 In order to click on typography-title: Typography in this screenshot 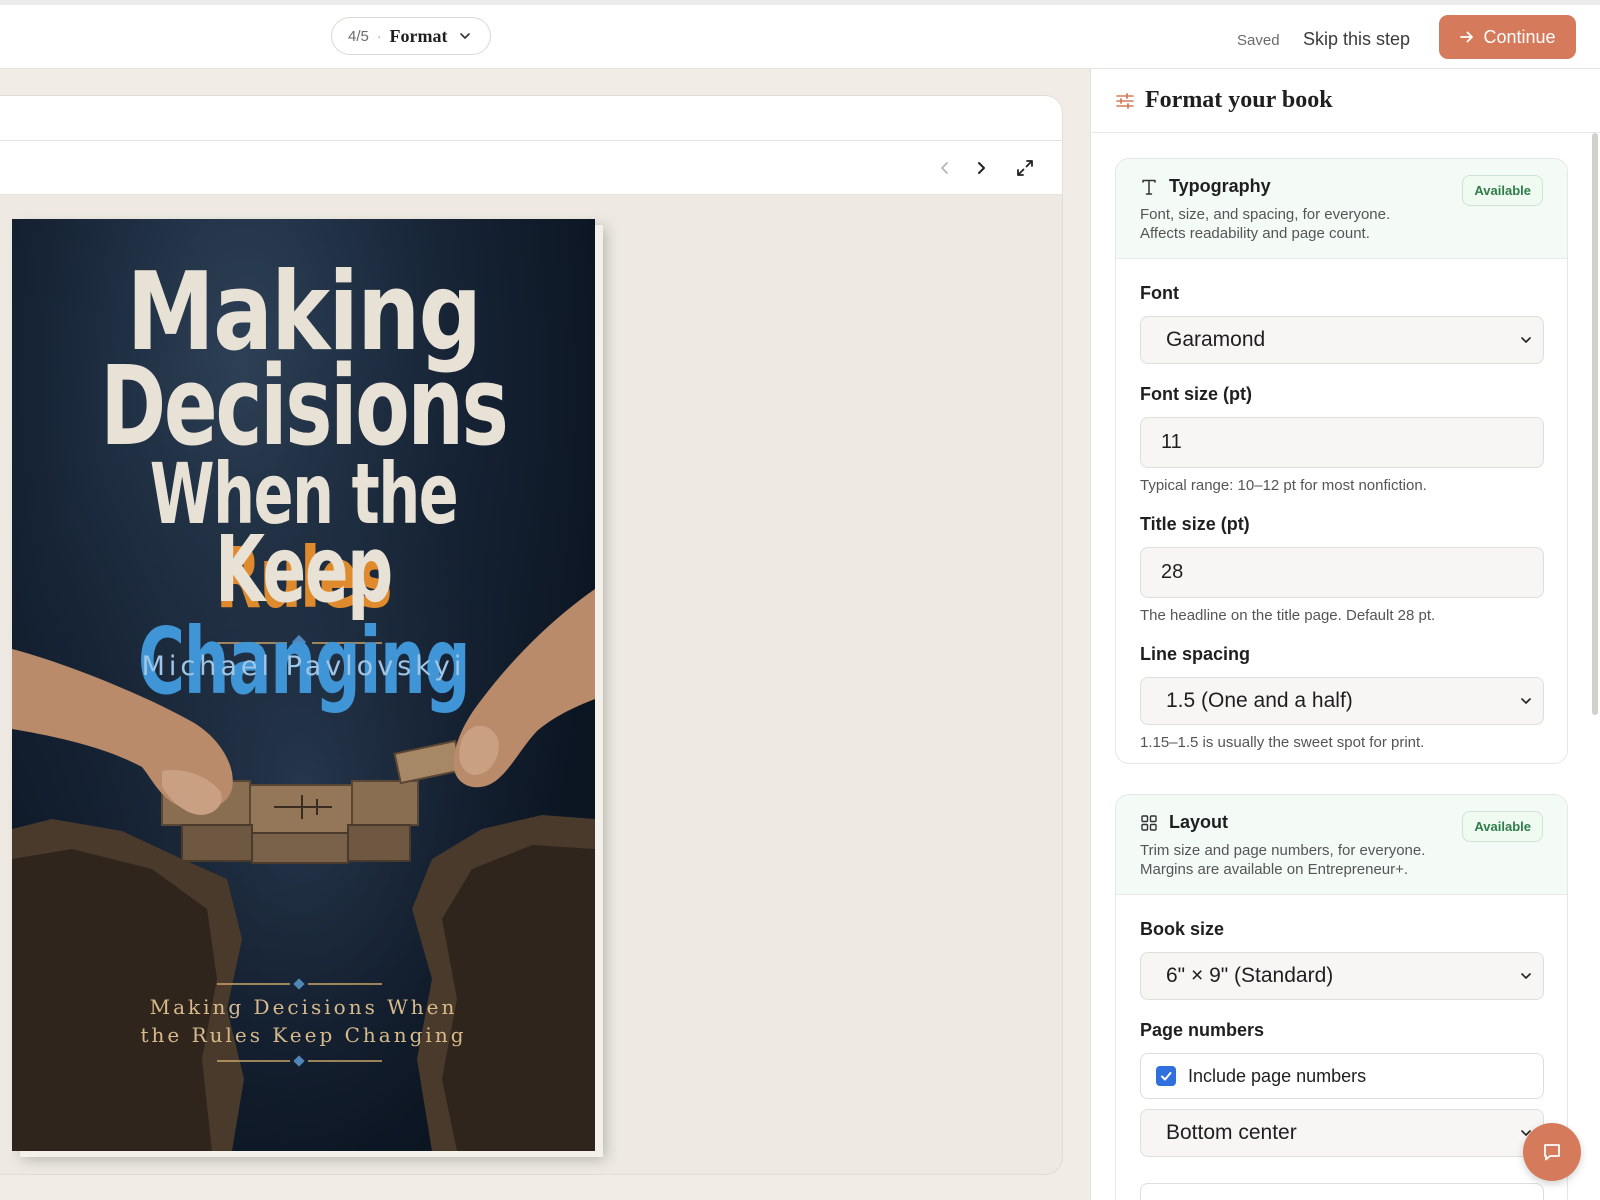, I will do `click(1220, 186)`.